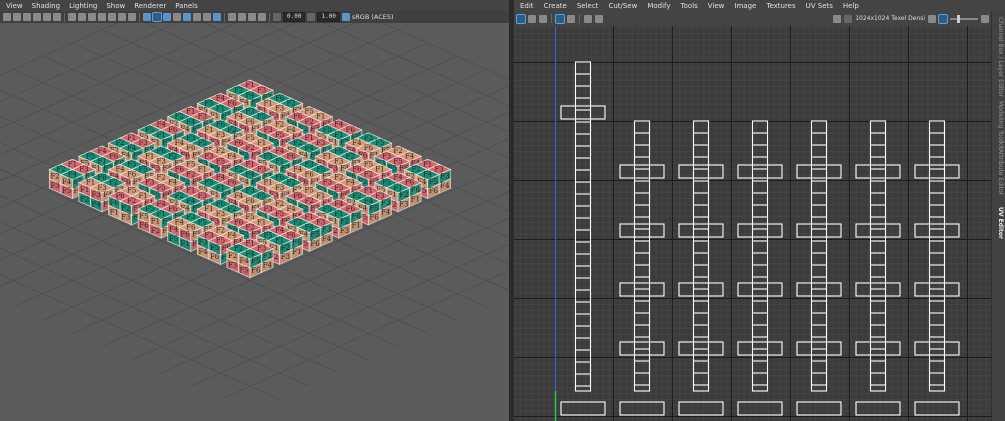 The height and width of the screenshot is (421, 1005). I want to click on tab-modeling-toolkit: Modeling Toolkit, so click(1000, 125).